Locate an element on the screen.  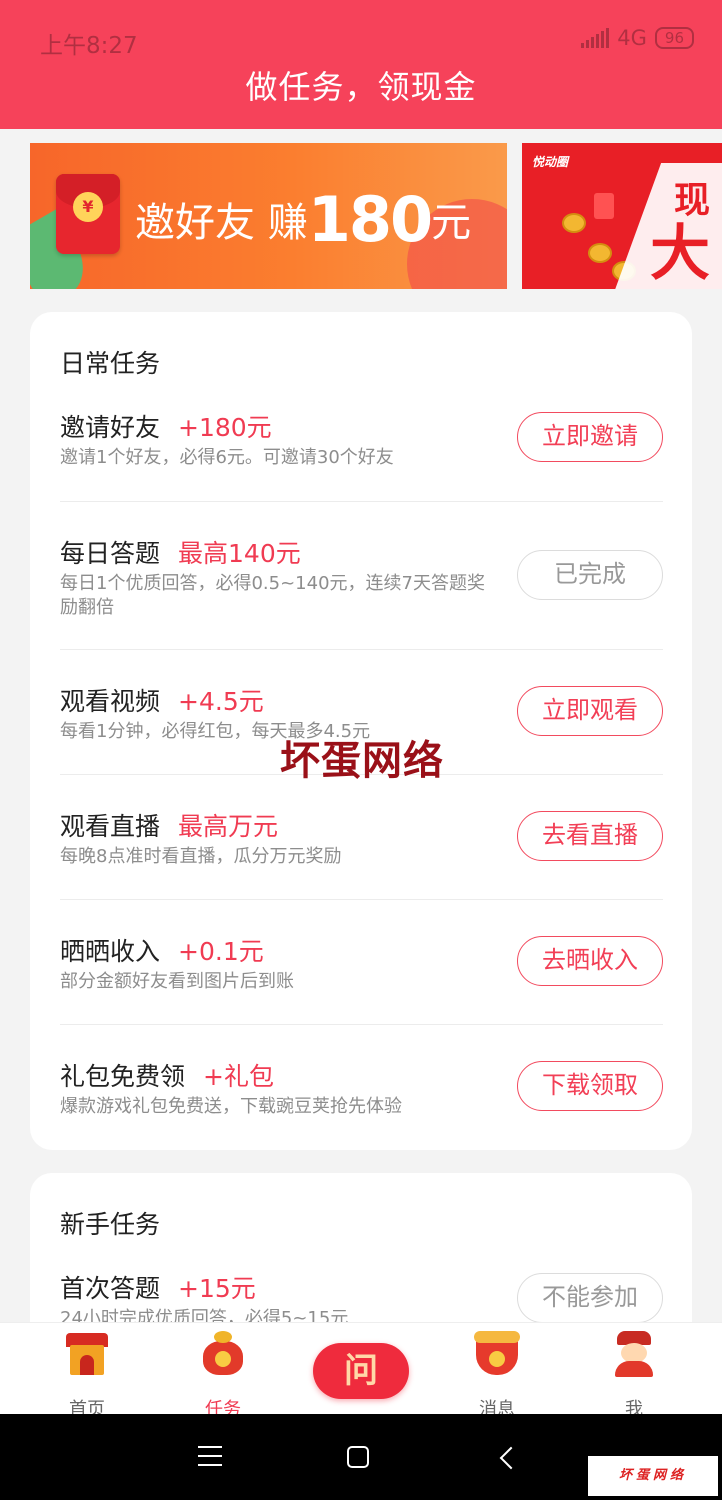
watermark: 坏蛋网络 is located at coordinates (362, 760).